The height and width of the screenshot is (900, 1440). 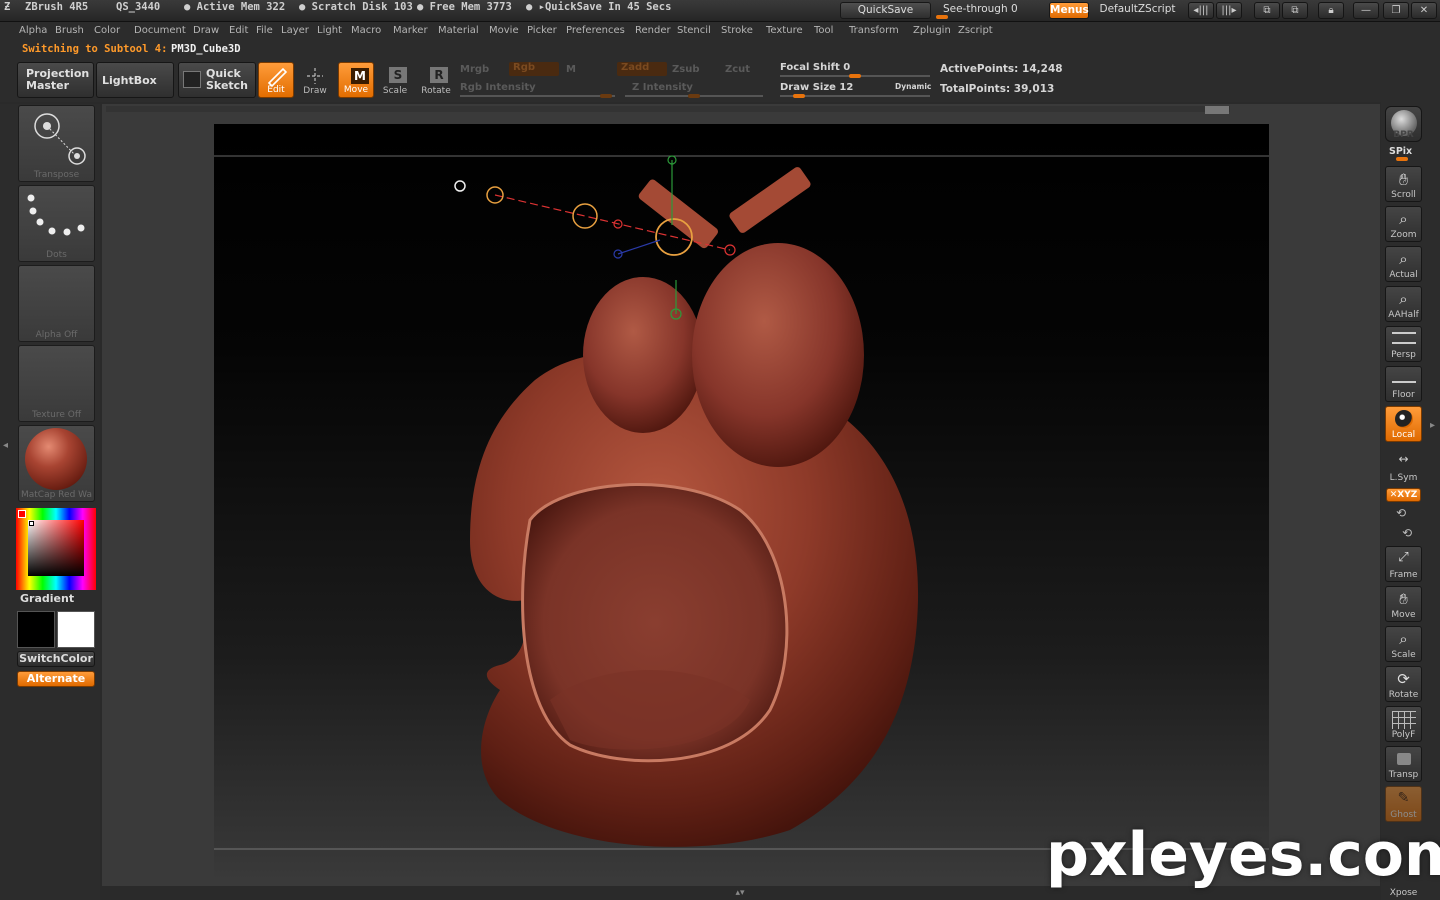 What do you see at coordinates (1366, 10) in the screenshot?
I see `minimize-icon: —` at bounding box center [1366, 10].